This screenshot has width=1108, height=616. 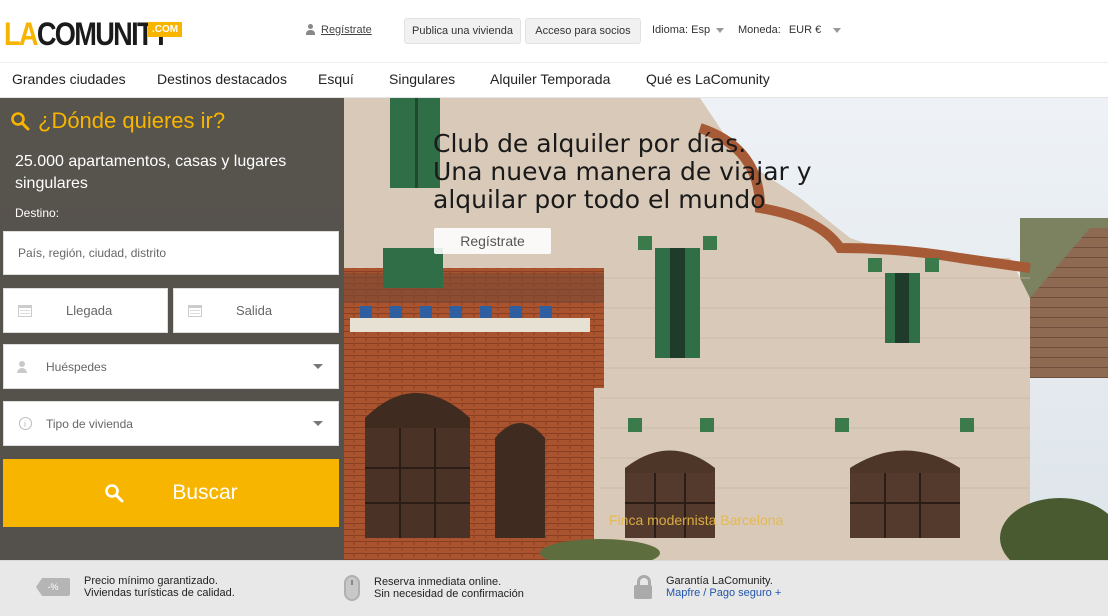 I want to click on lock-icon, so click(x=643, y=587).